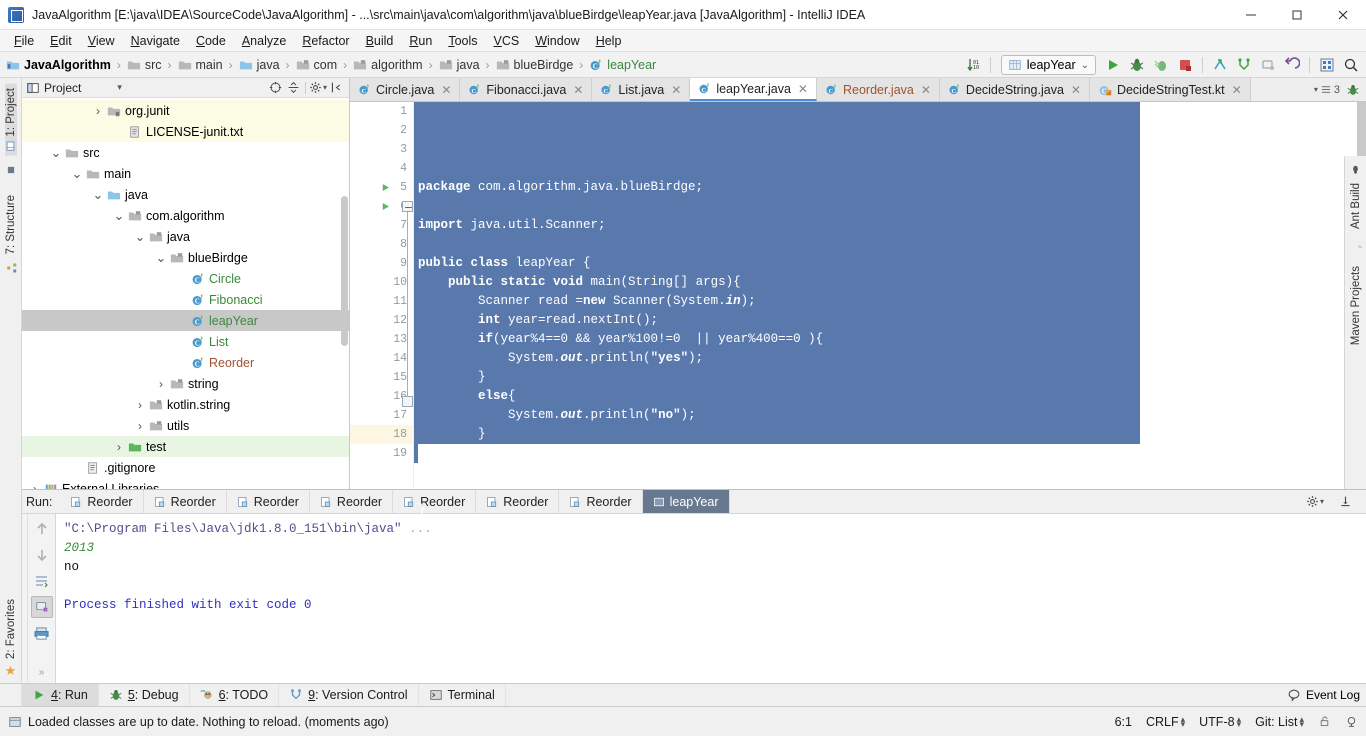  I want to click on menu-item-help: Help, so click(609, 41).